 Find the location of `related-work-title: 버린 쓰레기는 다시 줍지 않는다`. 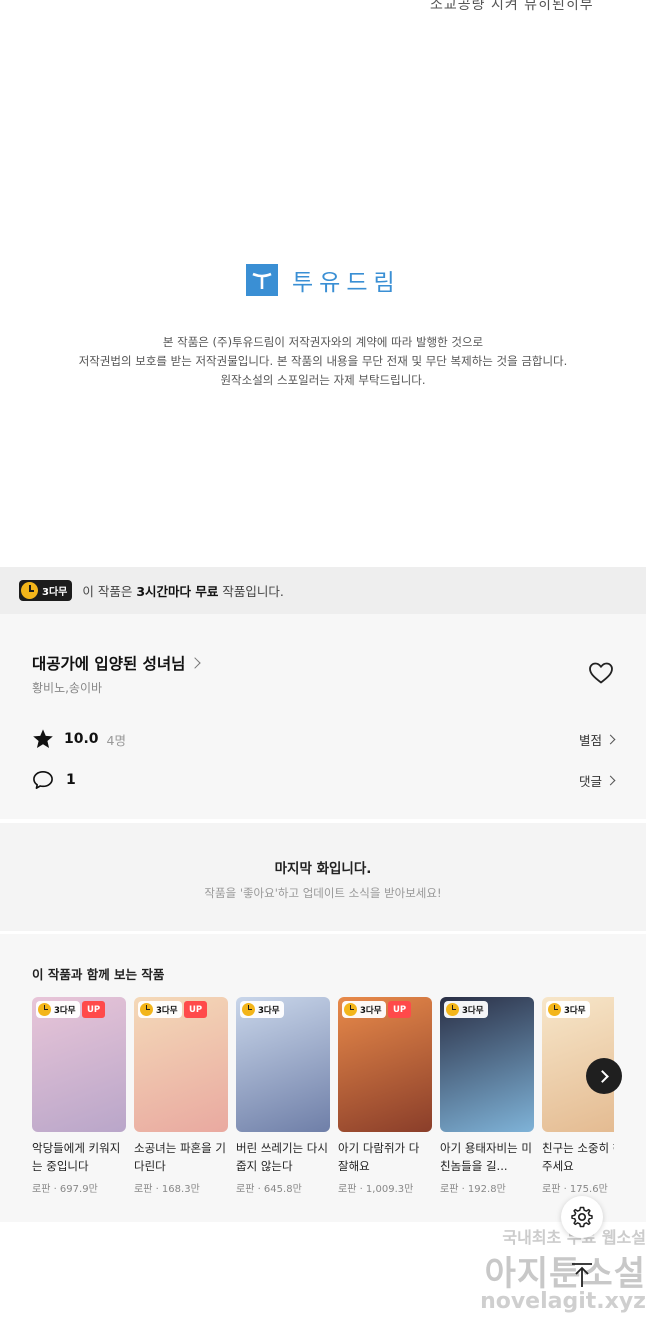

related-work-title: 버린 쓰레기는 다시 줍지 않는다 is located at coordinates (282, 1157).